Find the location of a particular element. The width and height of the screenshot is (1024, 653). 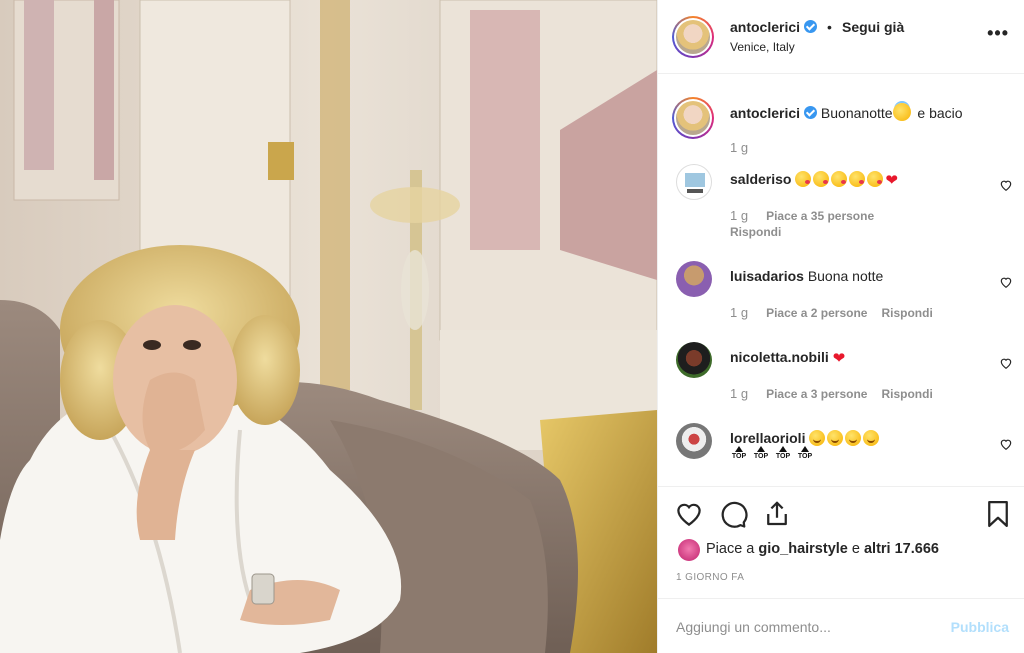

caption-username: antoclerici is located at coordinates (765, 113).